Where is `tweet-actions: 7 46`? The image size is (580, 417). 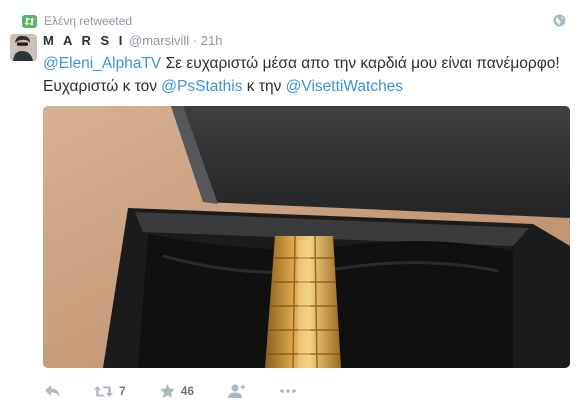 tweet-actions: 7 46 is located at coordinates (170, 391).